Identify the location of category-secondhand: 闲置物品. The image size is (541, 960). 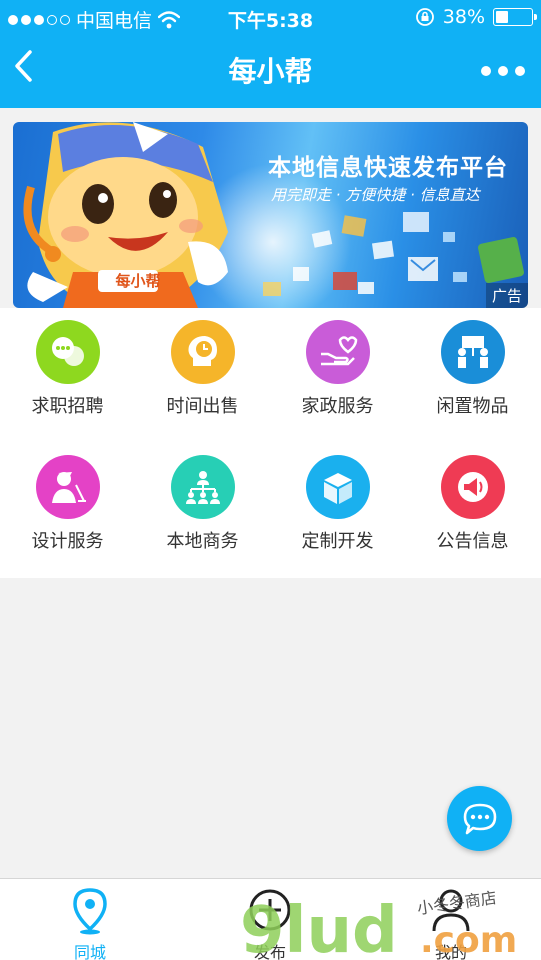
(472, 368).